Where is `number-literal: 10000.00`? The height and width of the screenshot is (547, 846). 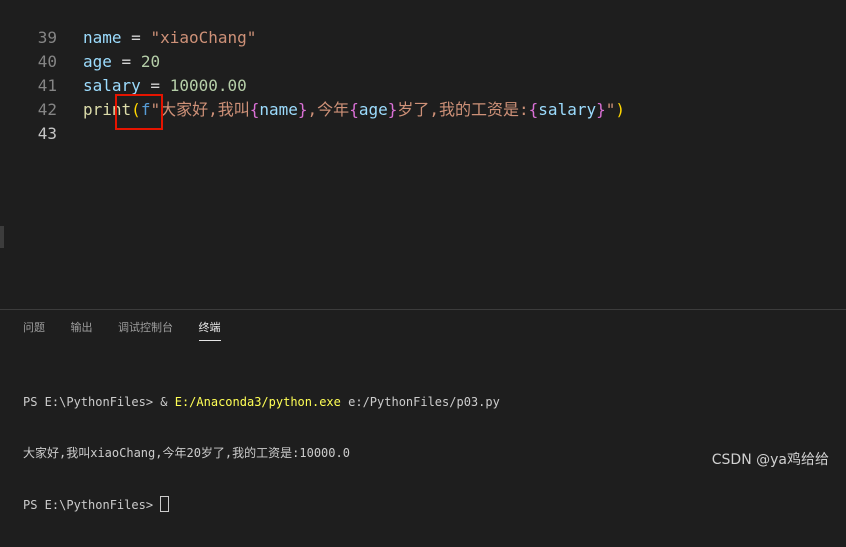
number-literal: 10000.00 is located at coordinates (208, 85).